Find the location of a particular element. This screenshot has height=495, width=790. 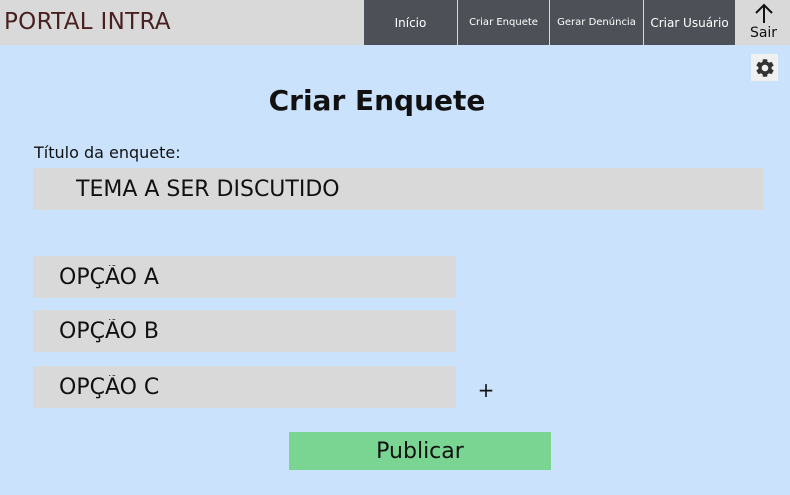

logout-button: Sair is located at coordinates (763, 22).